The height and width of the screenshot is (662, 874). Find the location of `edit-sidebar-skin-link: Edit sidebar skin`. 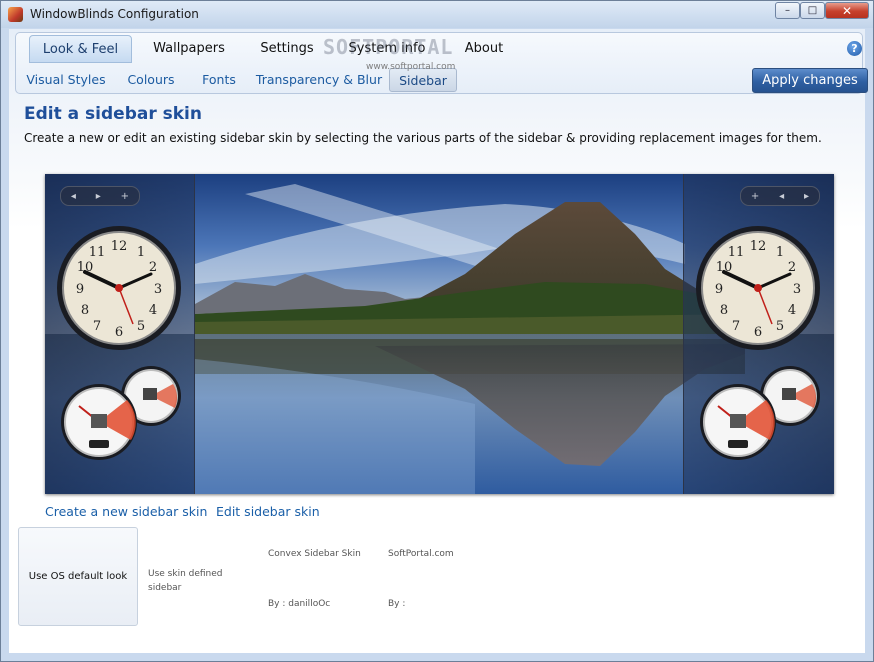

edit-sidebar-skin-link: Edit sidebar skin is located at coordinates (268, 511).